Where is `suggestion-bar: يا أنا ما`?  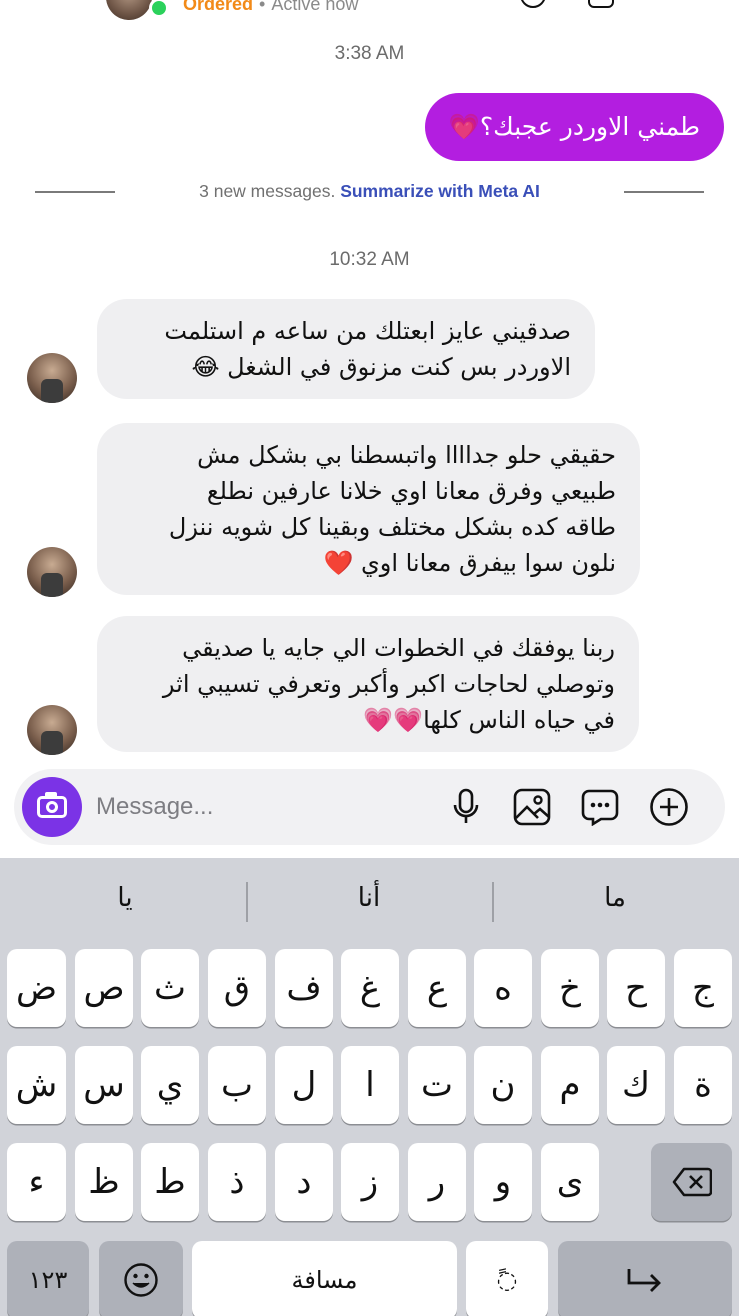
suggestion-bar: يا أنا ما is located at coordinates (369, 902).